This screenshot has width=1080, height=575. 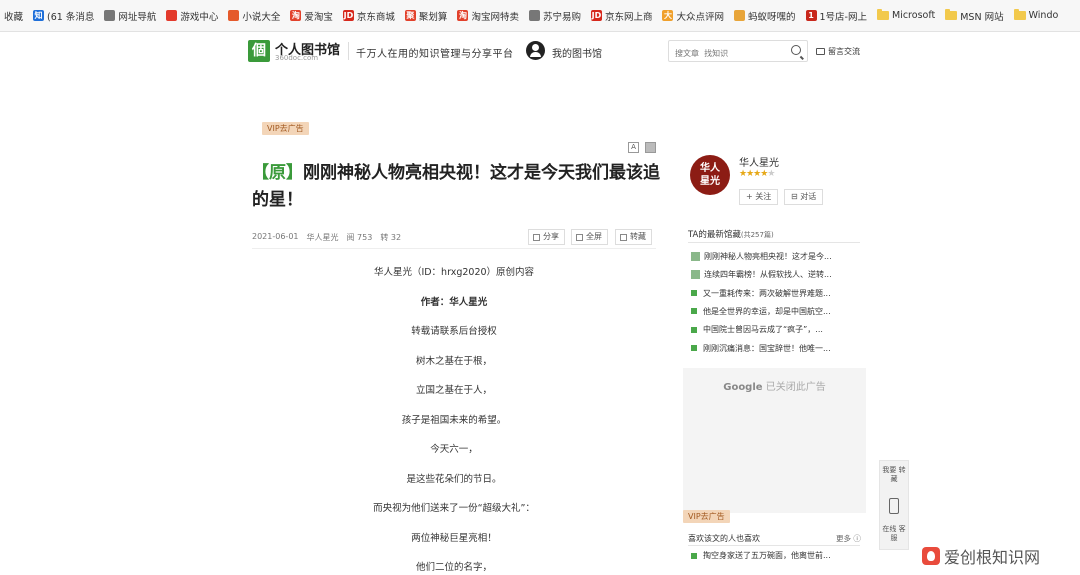 What do you see at coordinates (453, 390) in the screenshot?
I see `article-paragraph: 立国之基在于人，` at bounding box center [453, 390].